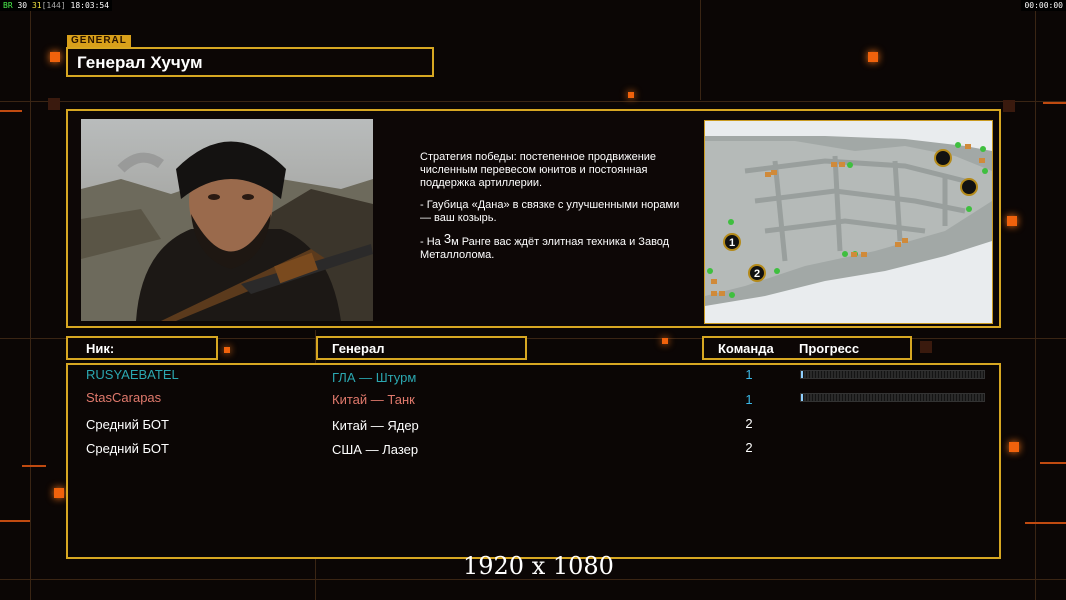 This screenshot has width=1066, height=600. What do you see at coordinates (533, 402) in the screenshot?
I see `player-row: StasCarapas Китай — Танк 1` at bounding box center [533, 402].